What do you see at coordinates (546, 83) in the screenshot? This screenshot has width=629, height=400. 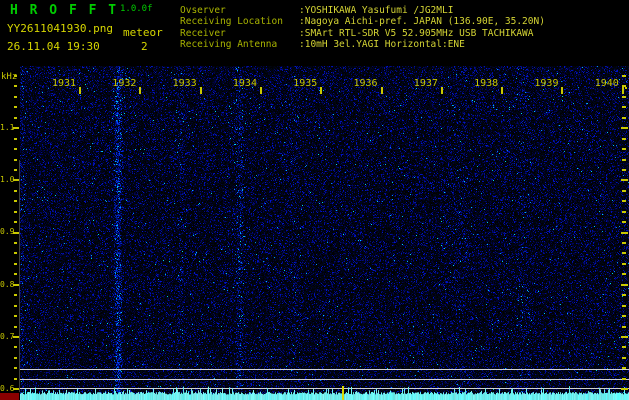 I see `time-label: 1939` at bounding box center [546, 83].